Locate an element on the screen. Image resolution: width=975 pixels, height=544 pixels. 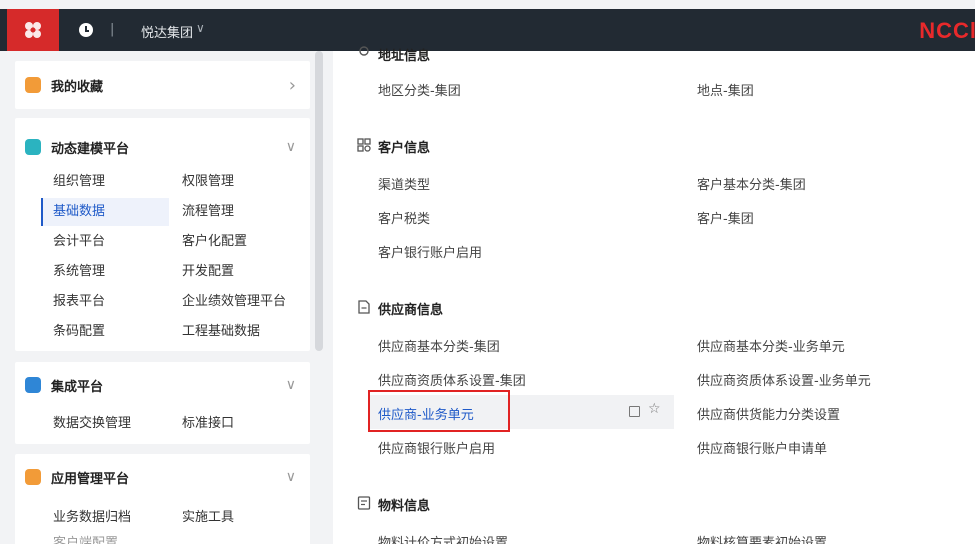
favorites-card: 我的收藏 › is located at coordinates (162, 85).